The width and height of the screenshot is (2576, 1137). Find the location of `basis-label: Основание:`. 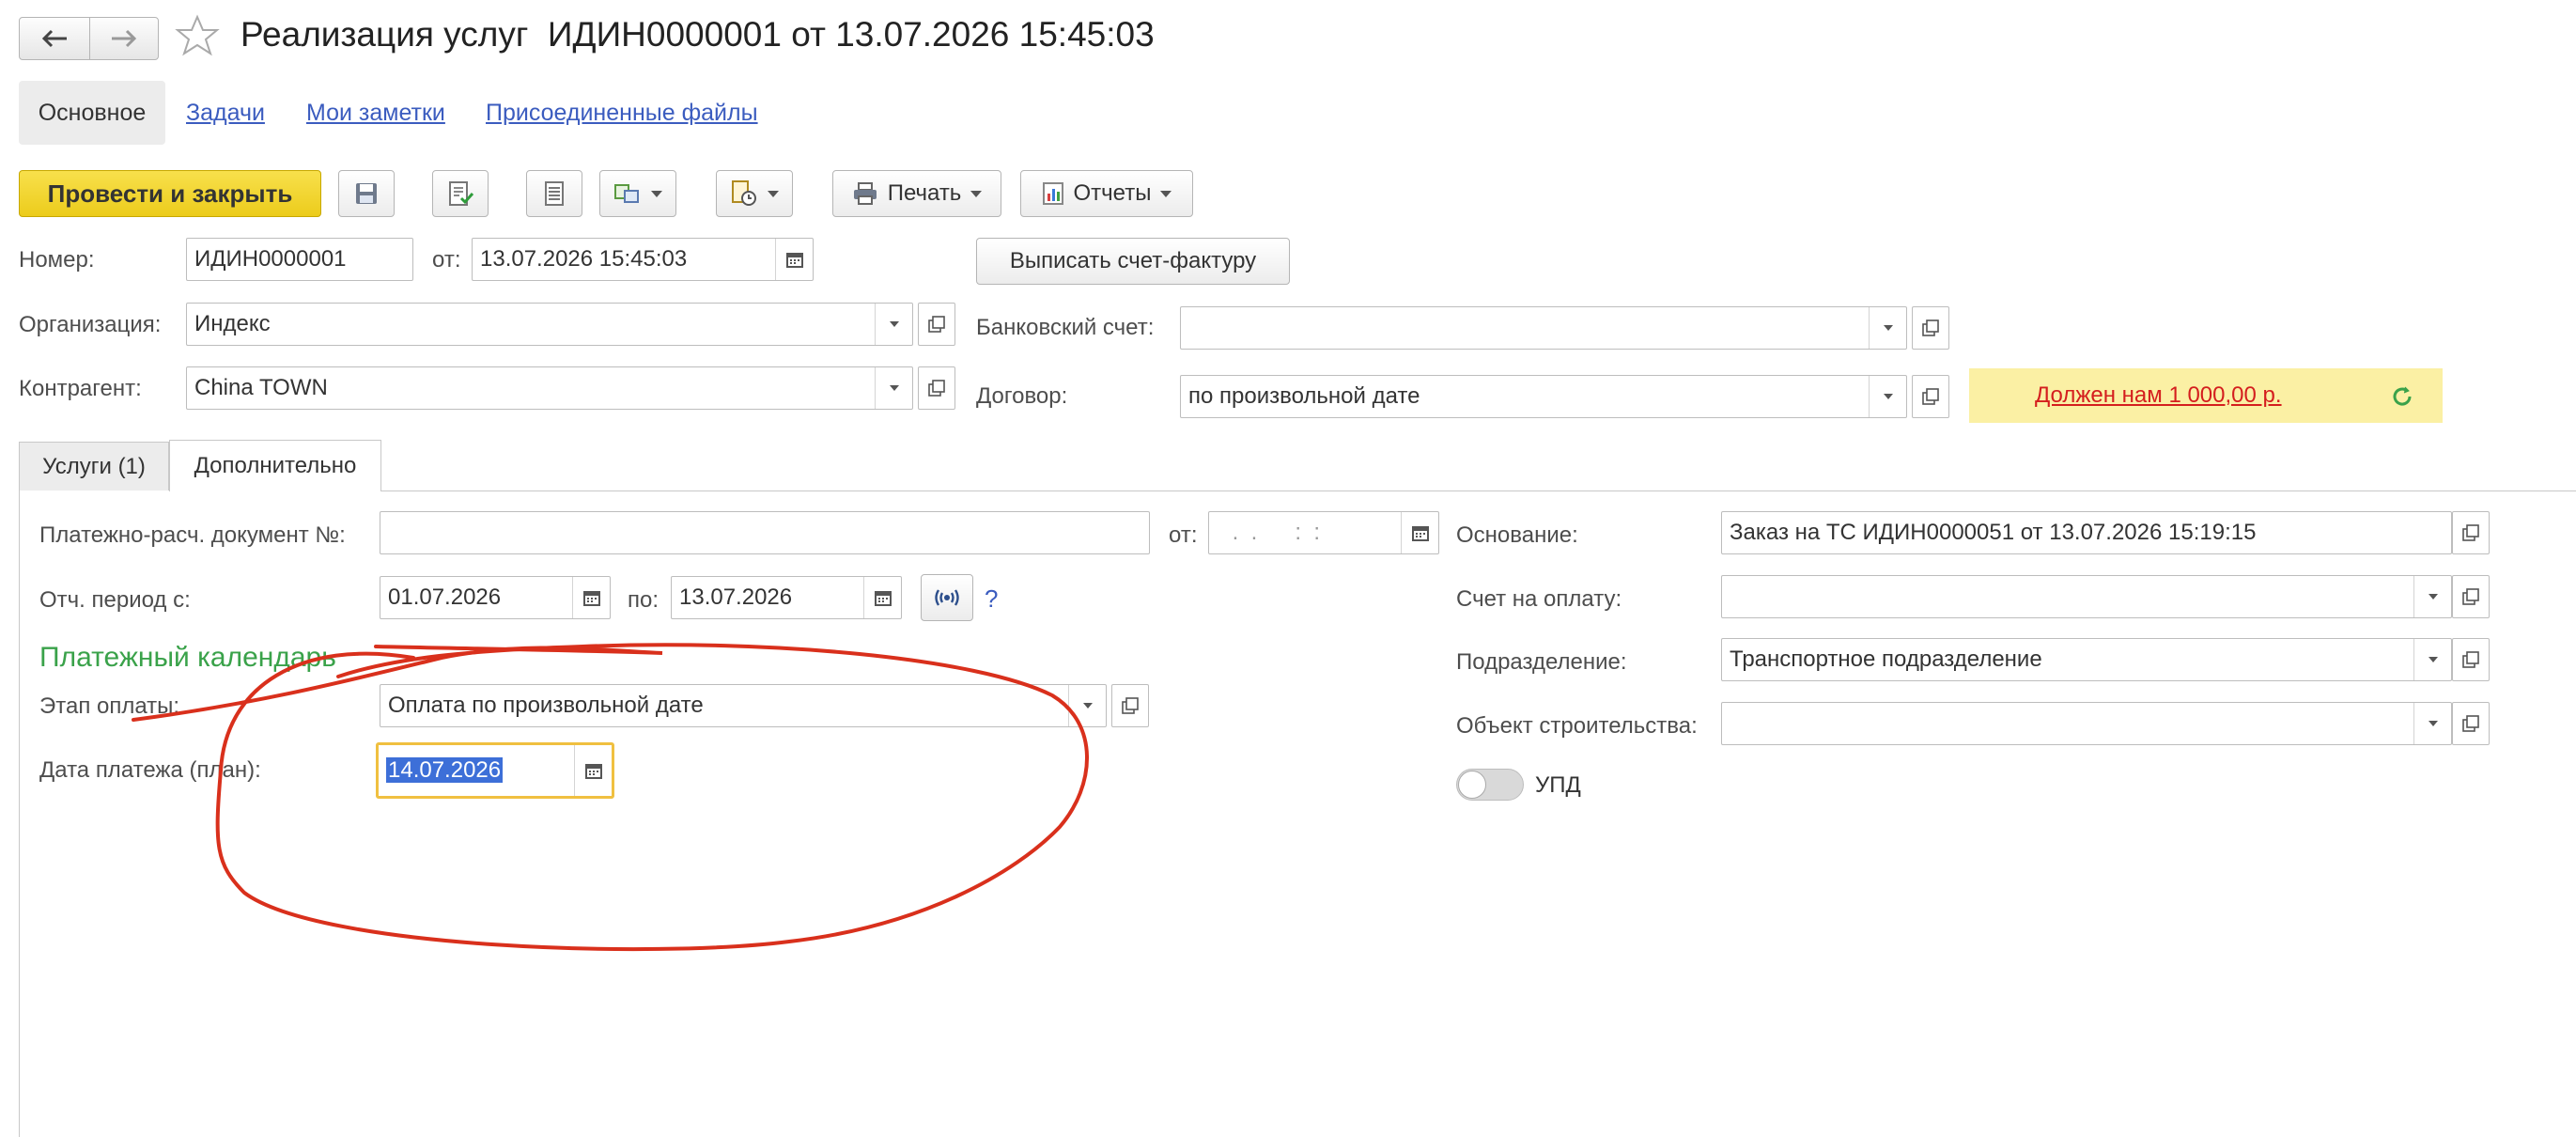

basis-label: Основание: is located at coordinates (1517, 535).